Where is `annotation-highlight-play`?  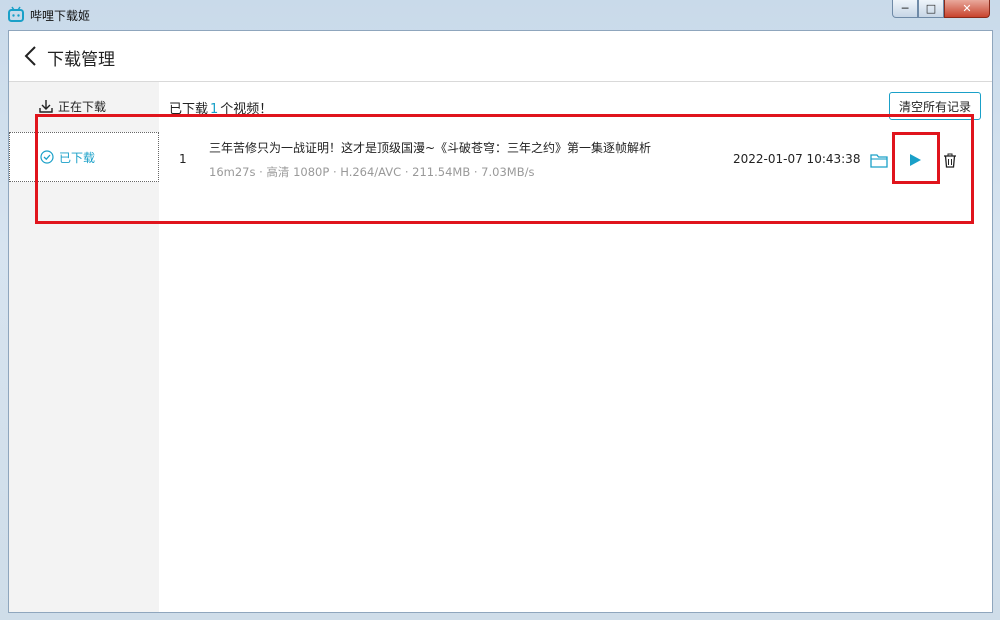 annotation-highlight-play is located at coordinates (916, 158).